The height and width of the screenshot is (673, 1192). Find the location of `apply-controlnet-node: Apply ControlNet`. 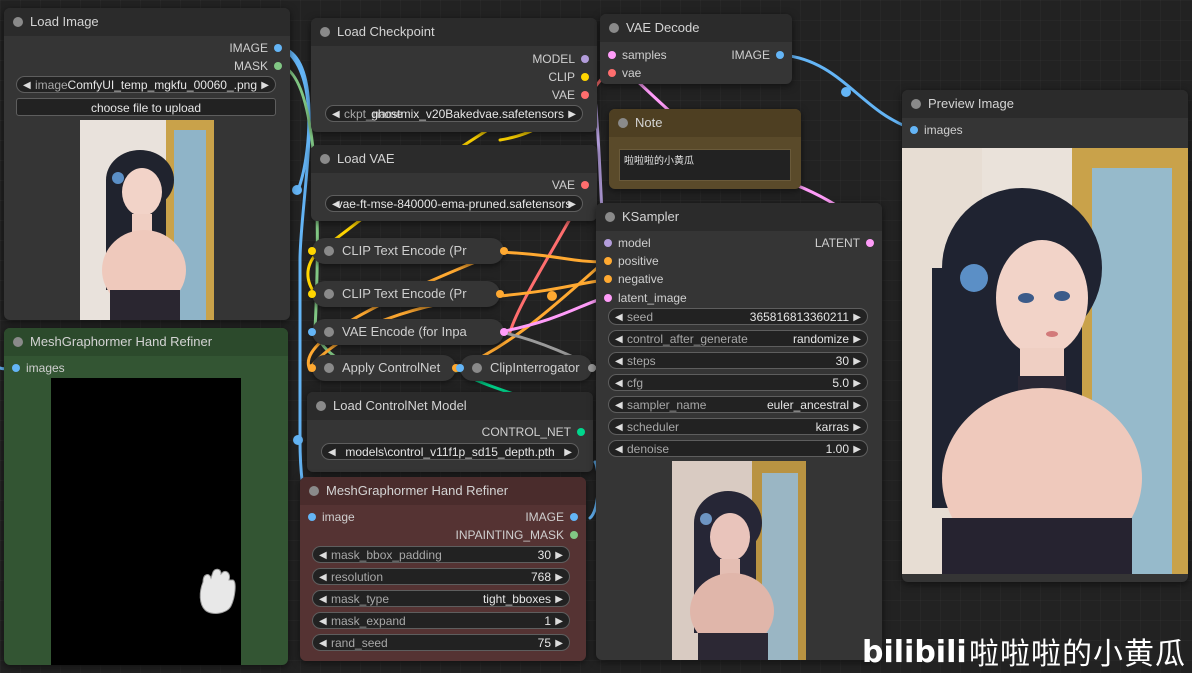

apply-controlnet-node: Apply ControlNet is located at coordinates (384, 368).